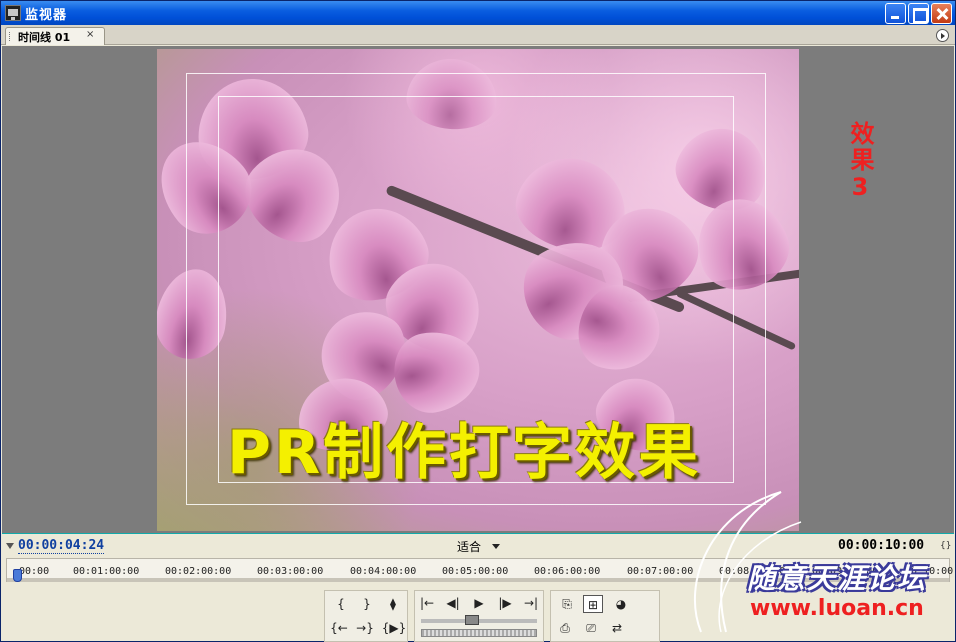 Image resolution: width=956 pixels, height=642 pixels. What do you see at coordinates (453, 603) in the screenshot?
I see `step-back-button: ◀|` at bounding box center [453, 603].